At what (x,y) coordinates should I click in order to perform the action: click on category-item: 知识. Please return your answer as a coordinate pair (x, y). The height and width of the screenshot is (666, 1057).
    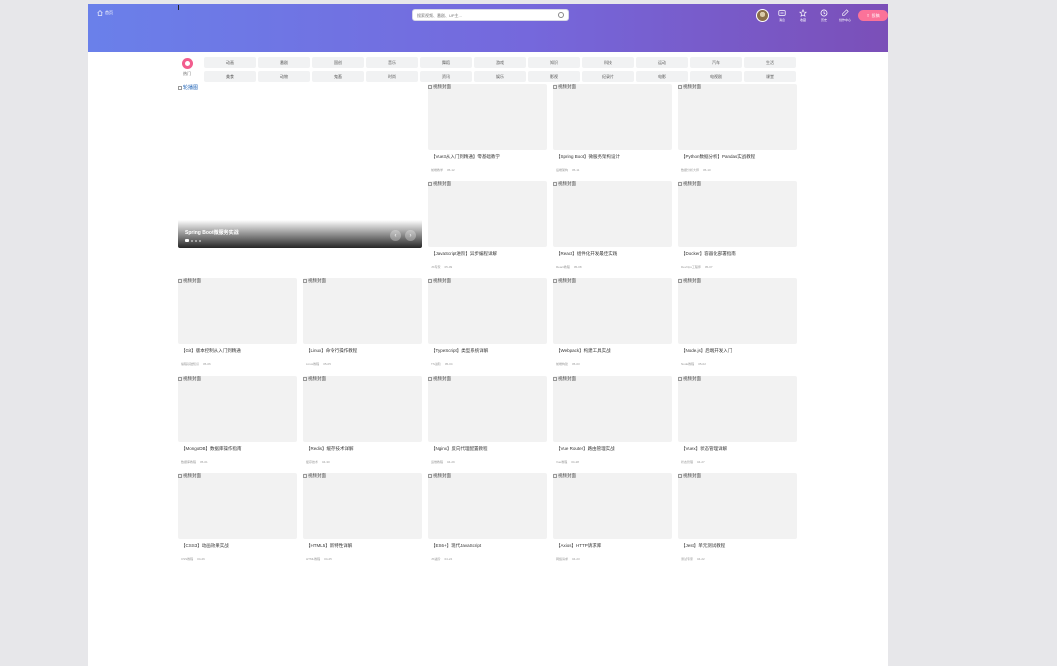
    Looking at the image, I should click on (554, 62).